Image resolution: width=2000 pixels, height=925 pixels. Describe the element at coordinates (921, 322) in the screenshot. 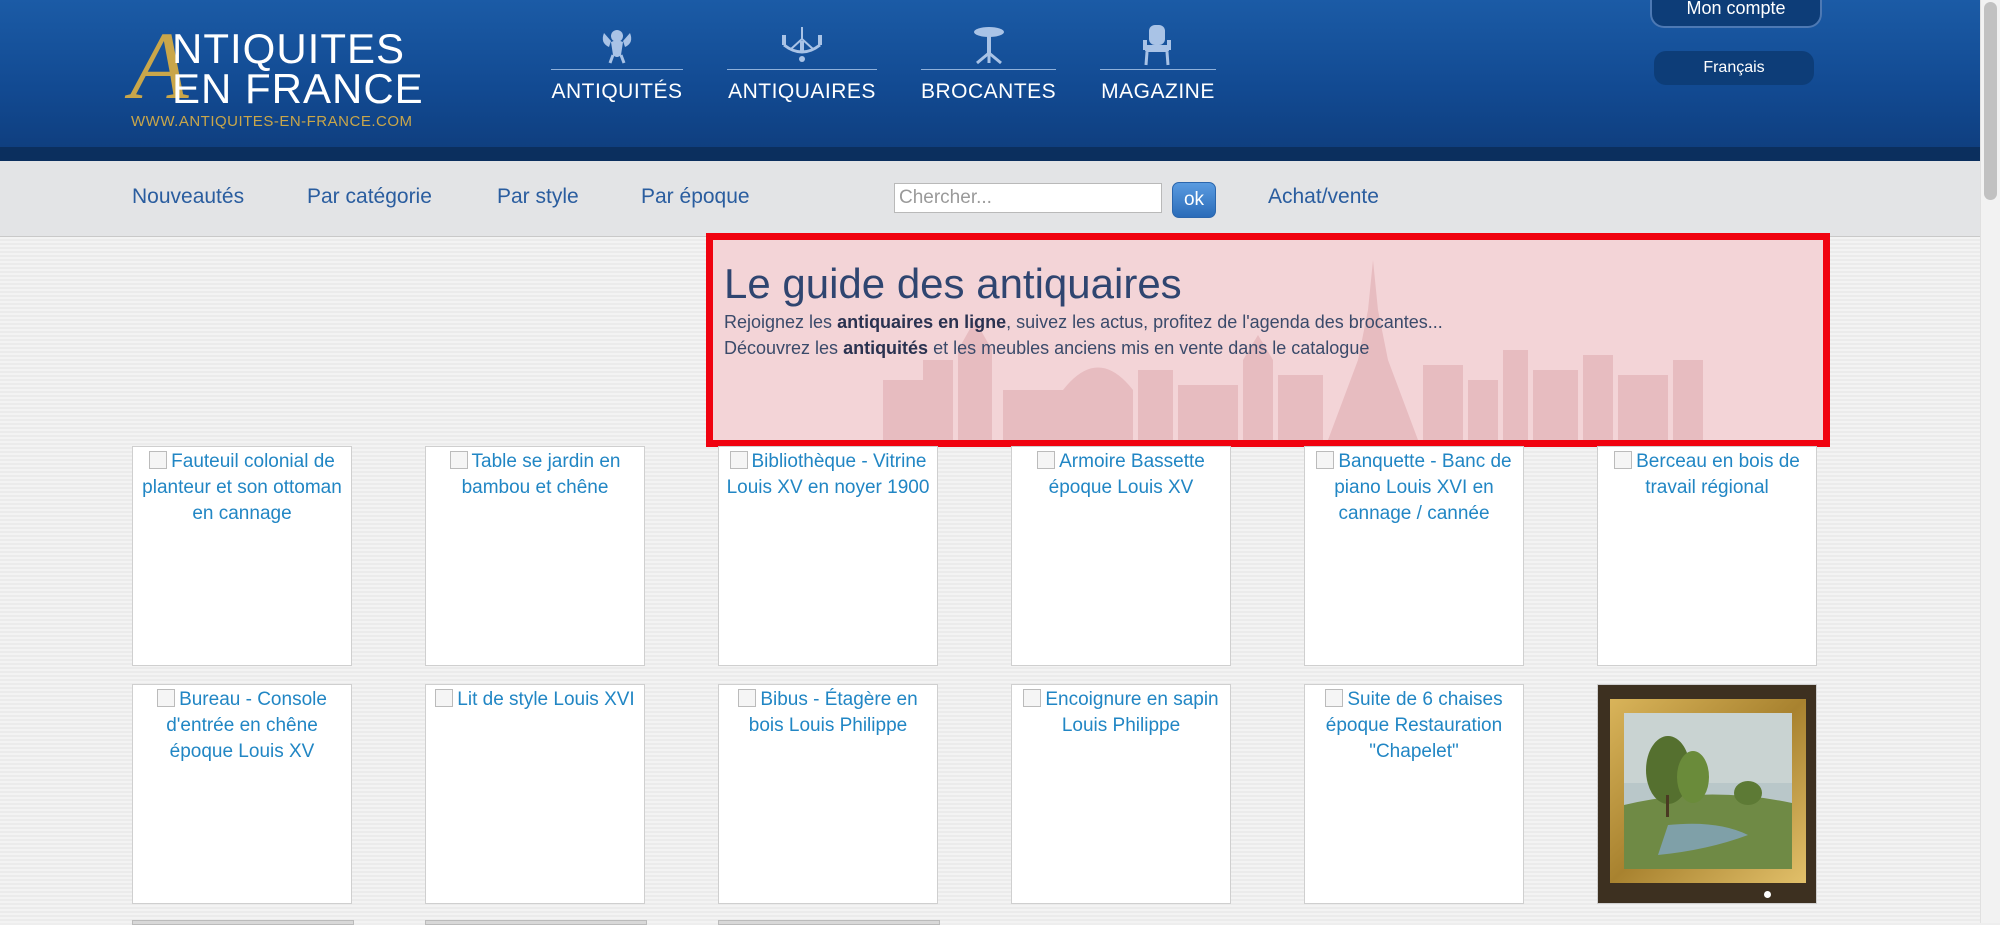

I see `guide-link-antiquaires: antiquaires en ligne` at that location.